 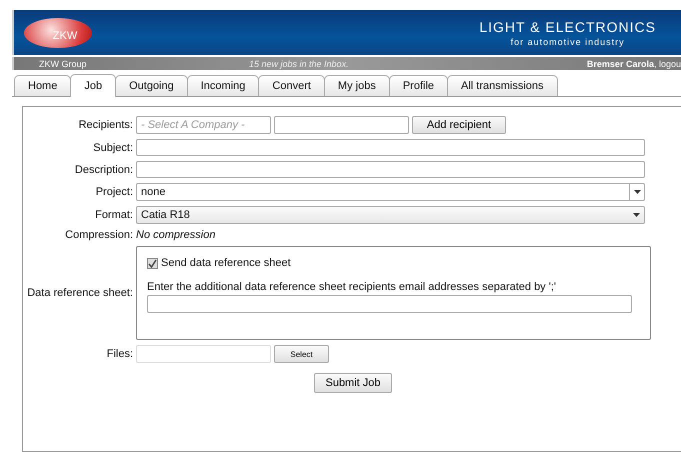 I want to click on field-label: Recipients:, so click(x=105, y=125).